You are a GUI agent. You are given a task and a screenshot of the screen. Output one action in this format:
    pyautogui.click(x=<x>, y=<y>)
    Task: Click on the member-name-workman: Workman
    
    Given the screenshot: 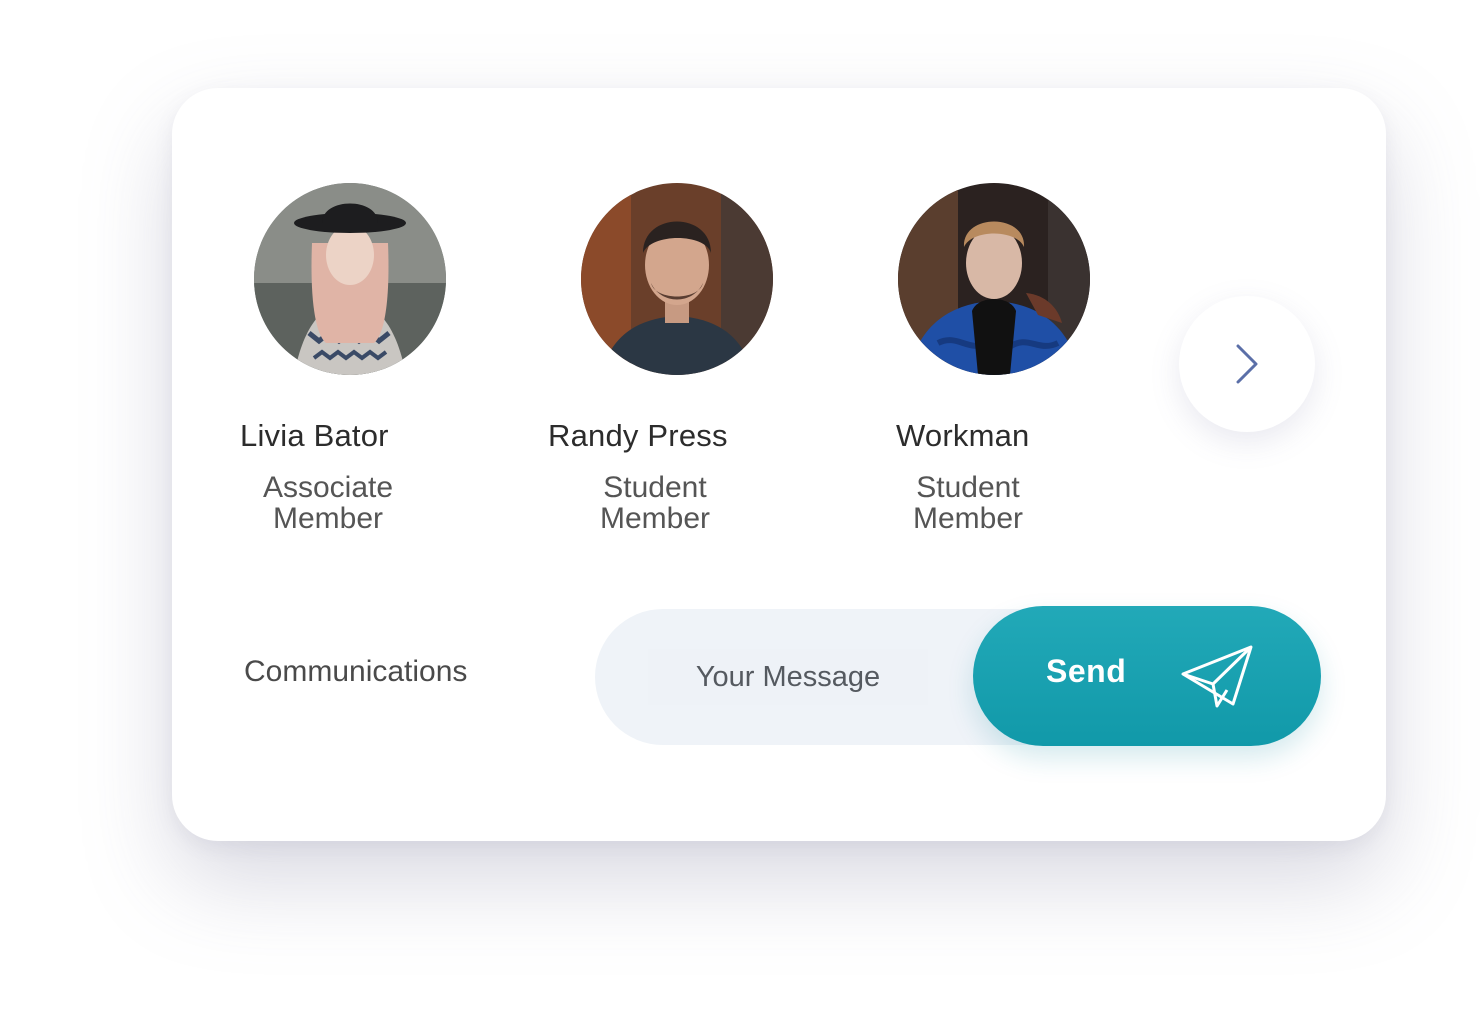 What is the action you would take?
    pyautogui.click(x=963, y=435)
    